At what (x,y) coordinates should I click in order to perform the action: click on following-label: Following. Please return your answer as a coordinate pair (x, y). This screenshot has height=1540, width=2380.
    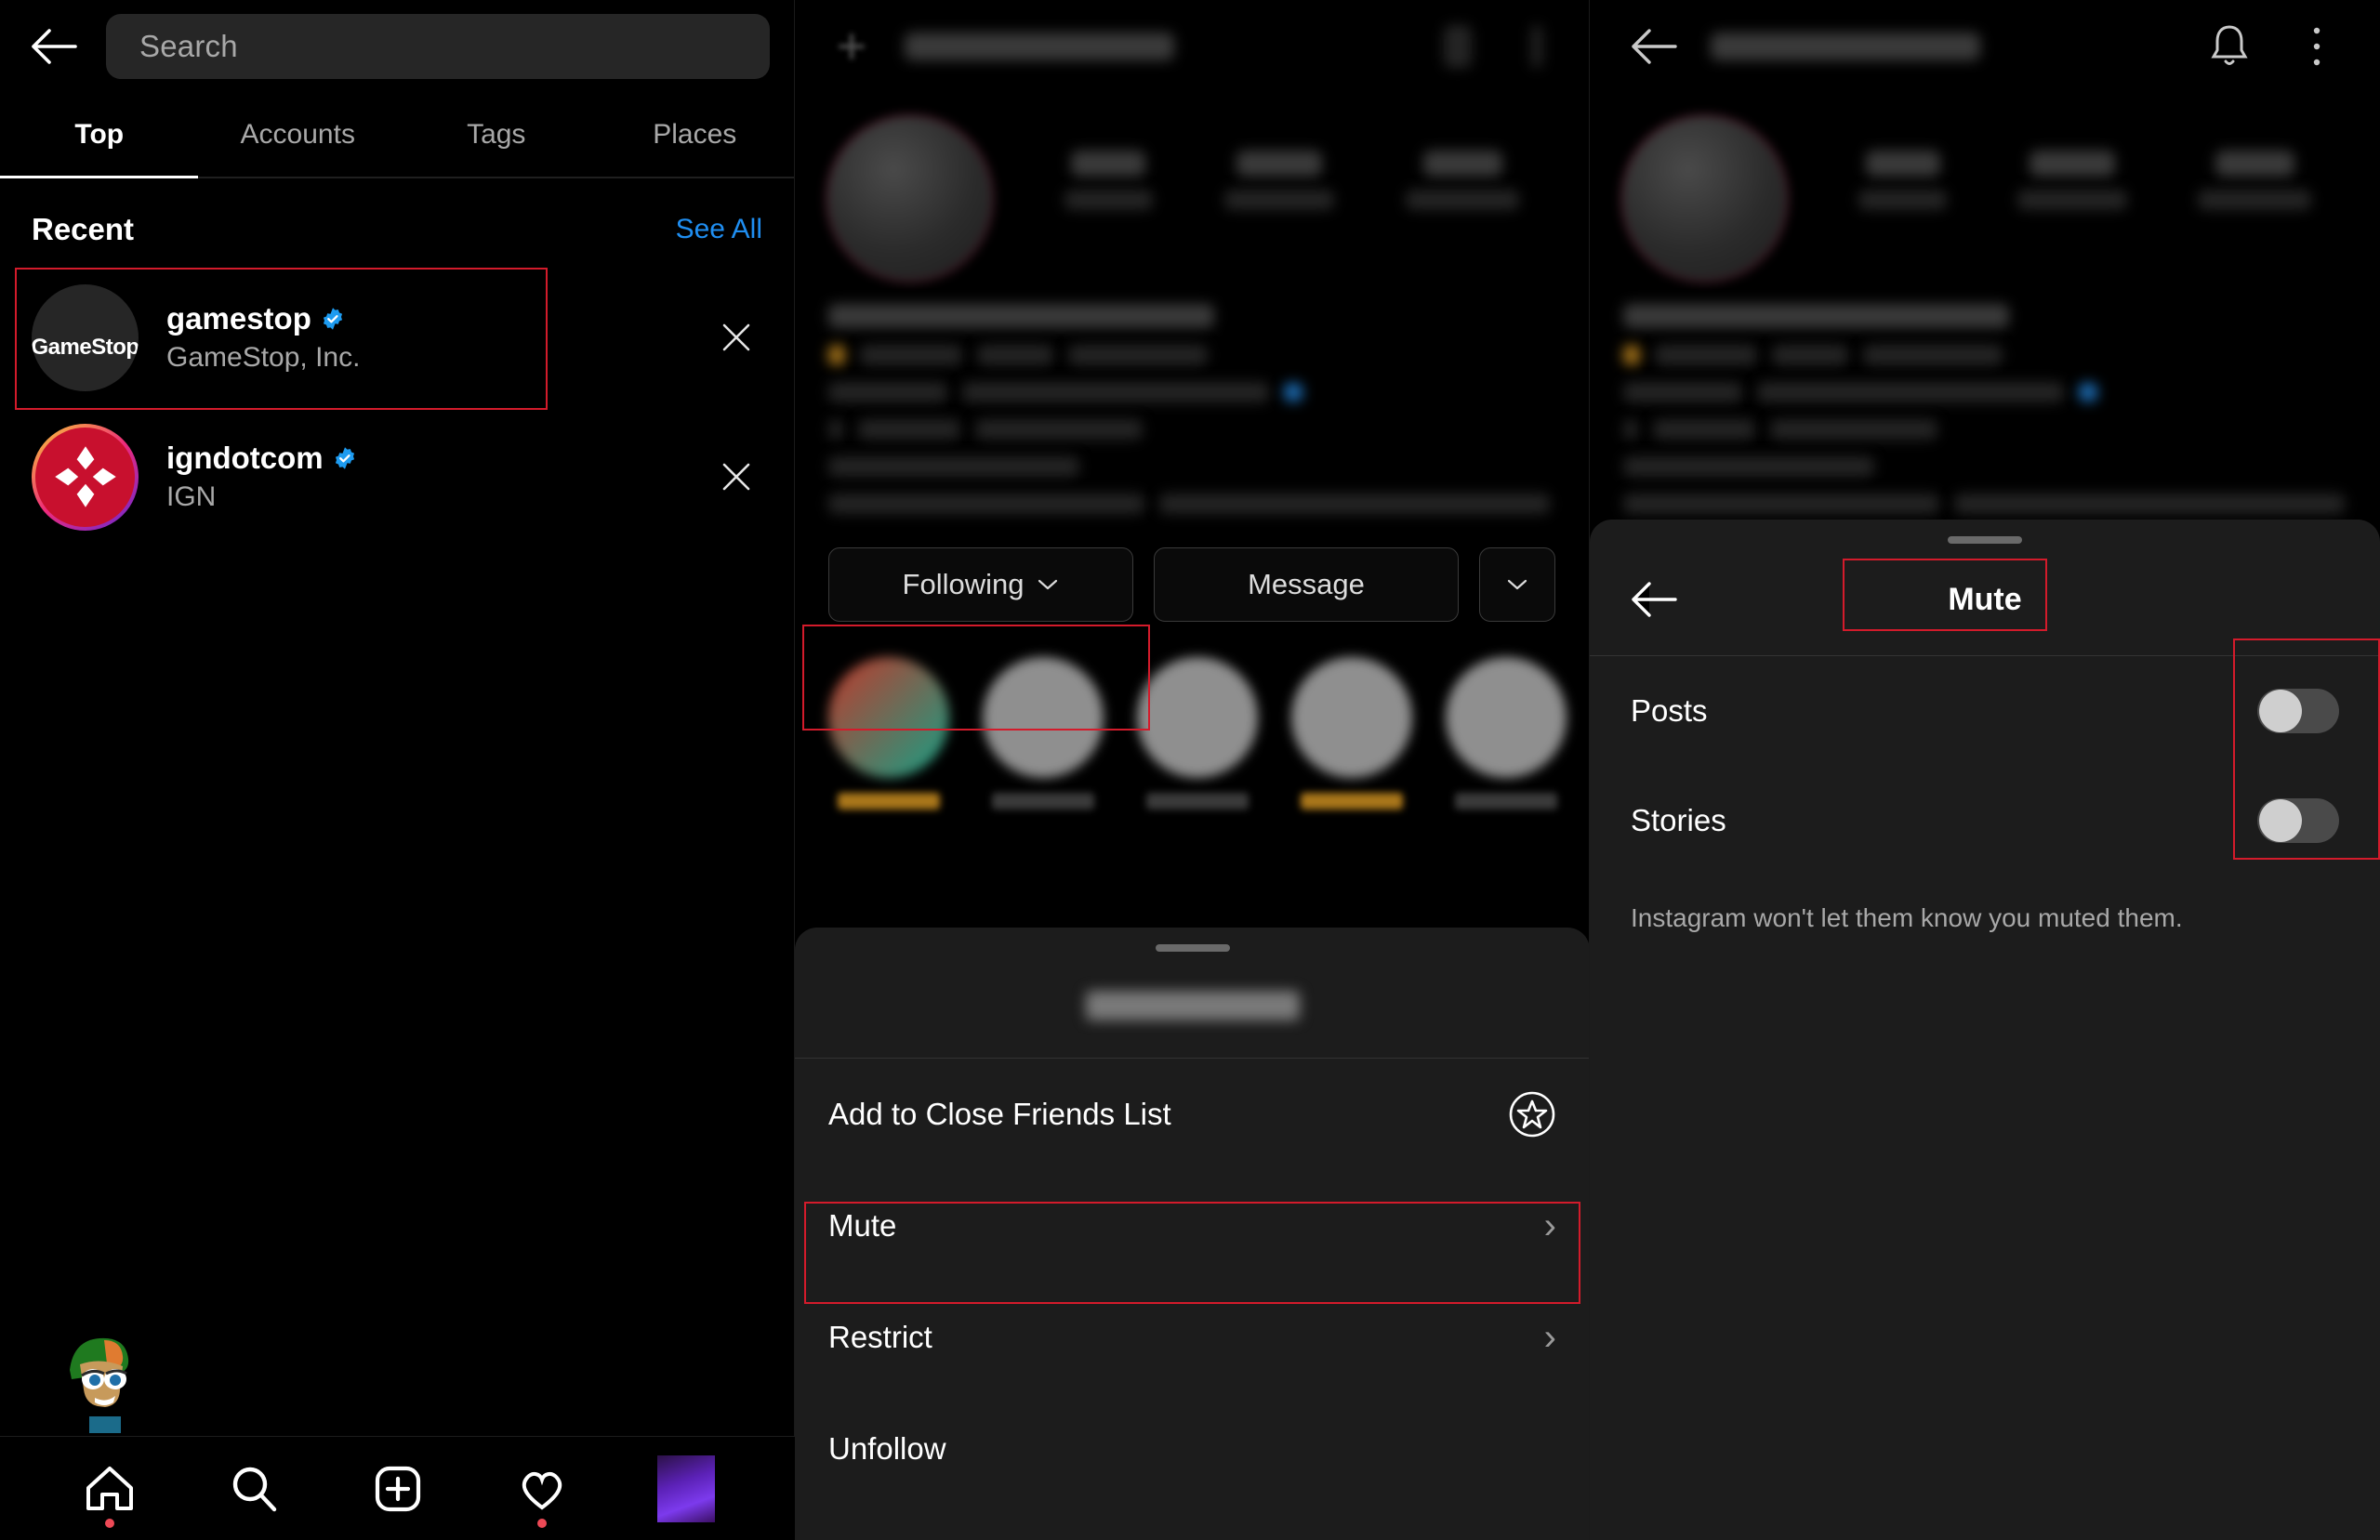
    Looking at the image, I should click on (963, 584).